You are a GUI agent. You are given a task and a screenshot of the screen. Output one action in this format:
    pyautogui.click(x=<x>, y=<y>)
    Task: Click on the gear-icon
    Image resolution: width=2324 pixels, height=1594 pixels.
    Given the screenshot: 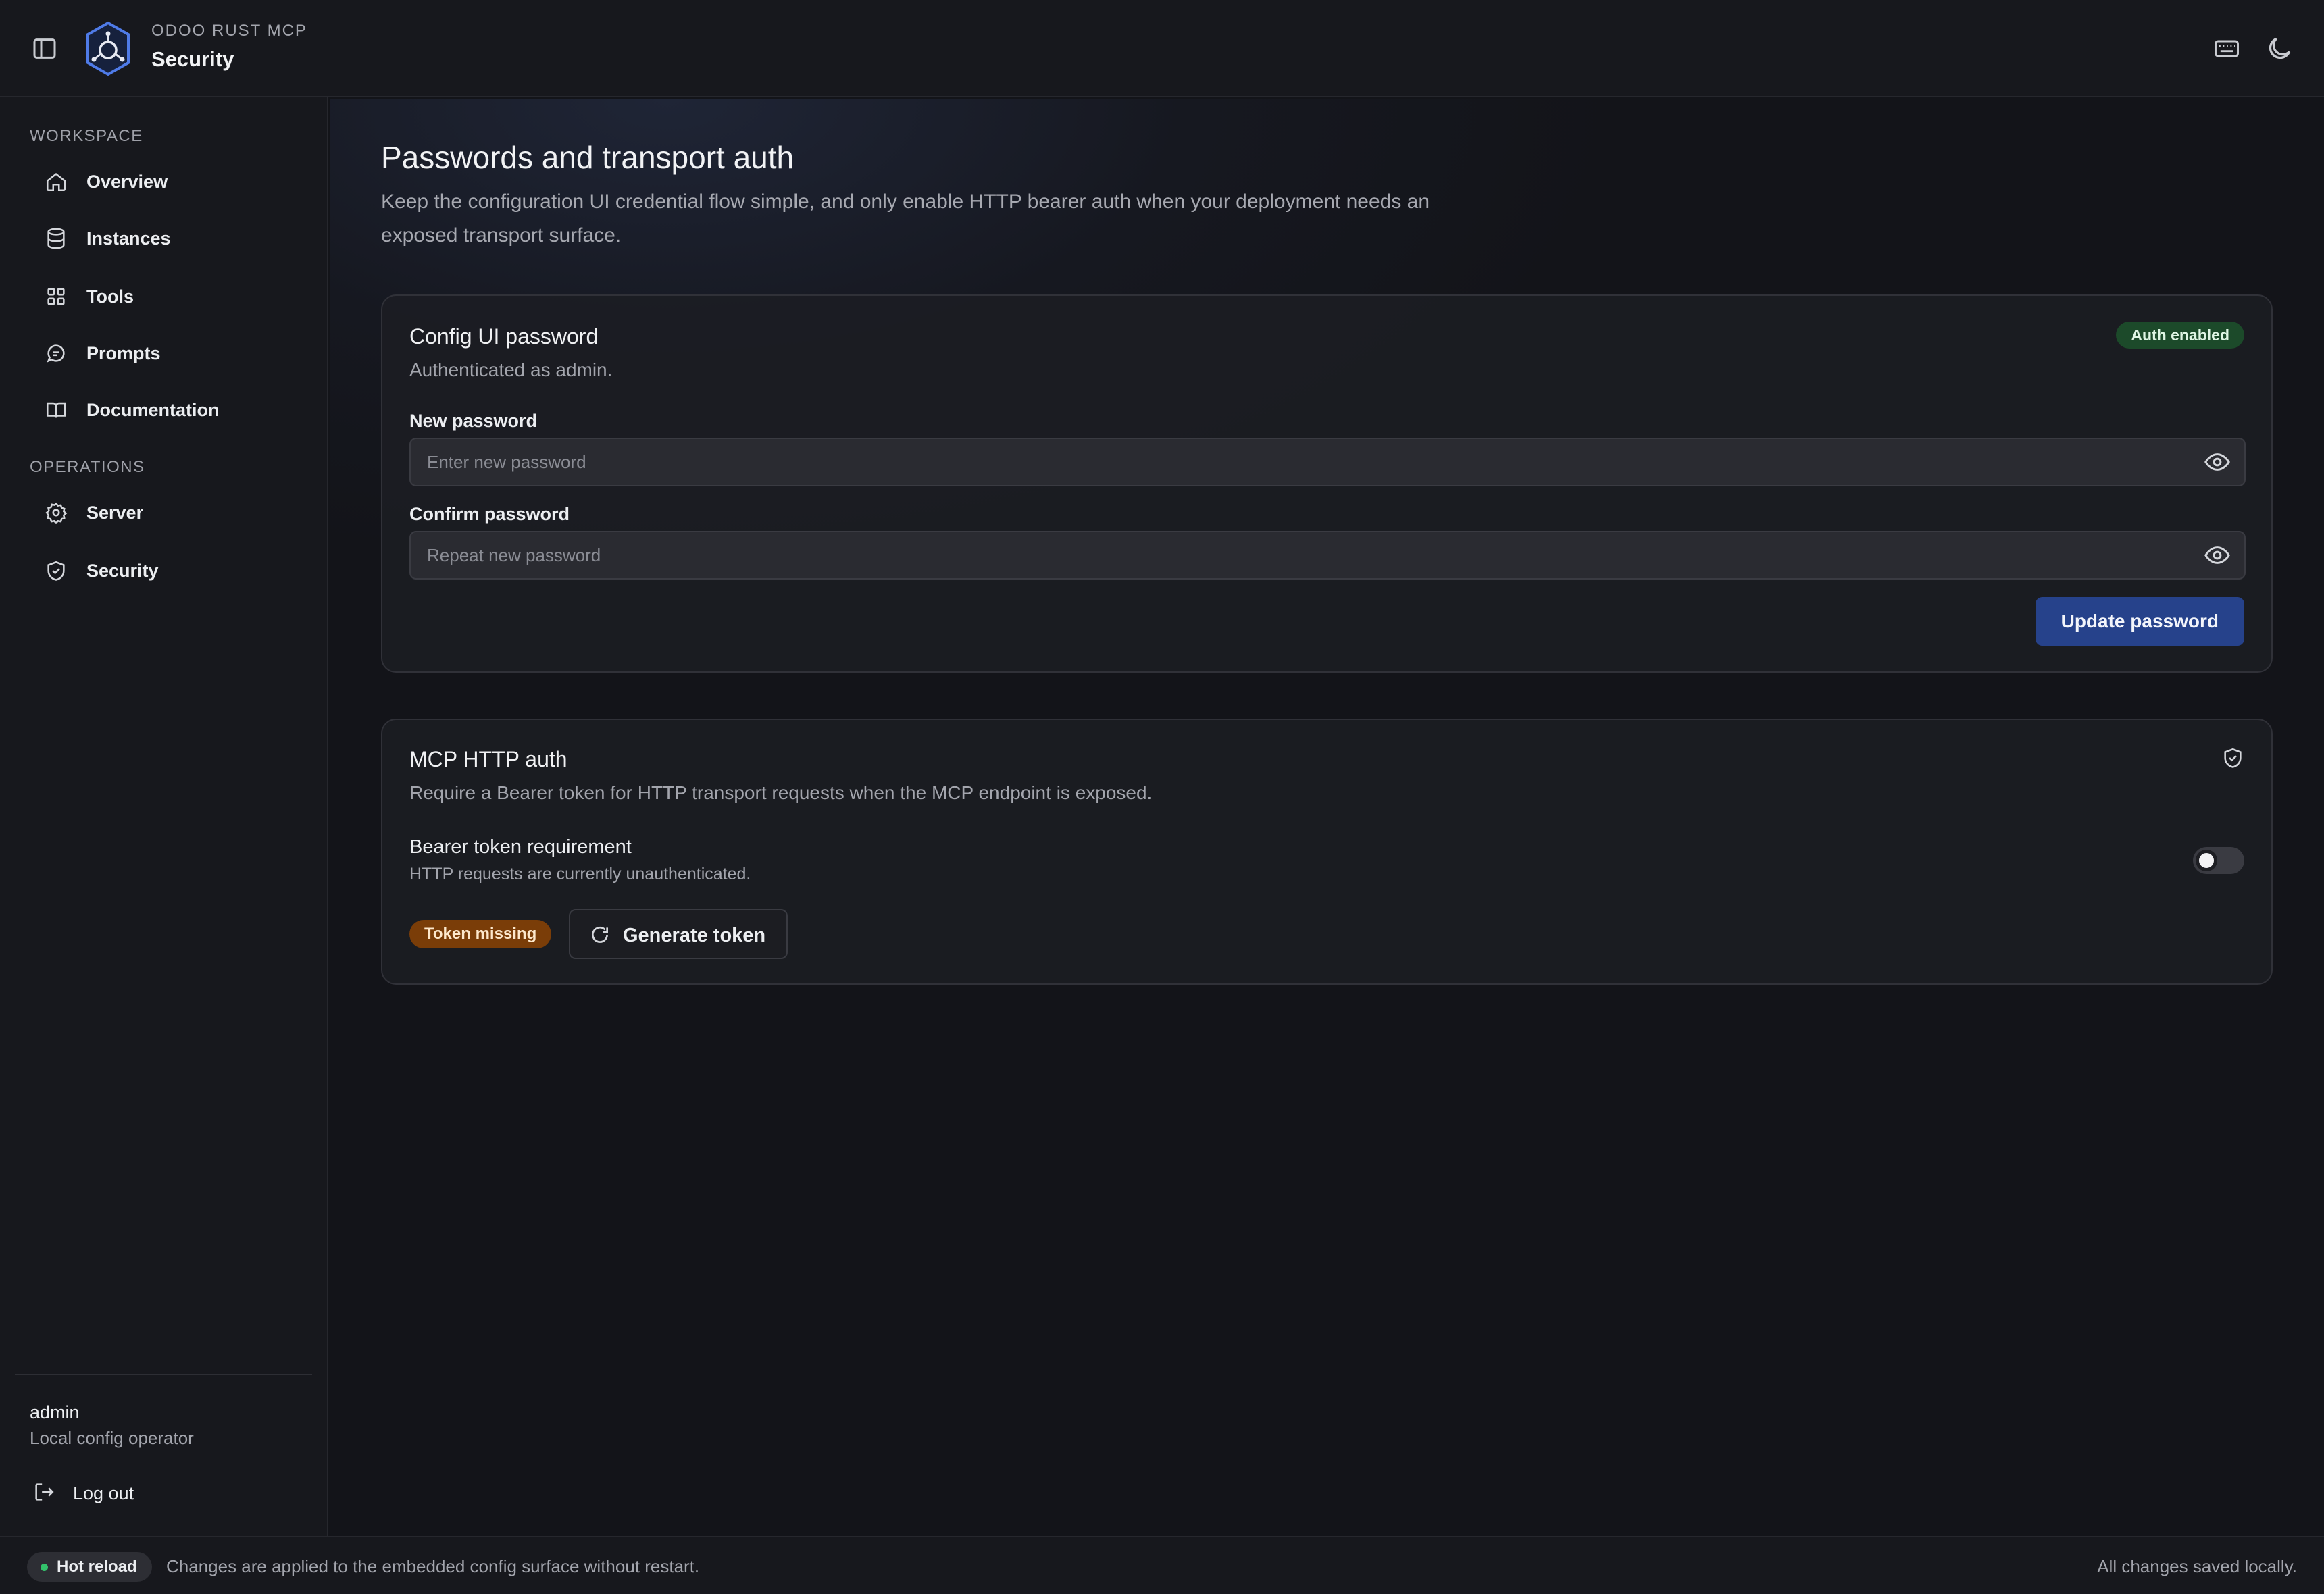 What is the action you would take?
    pyautogui.click(x=56, y=513)
    